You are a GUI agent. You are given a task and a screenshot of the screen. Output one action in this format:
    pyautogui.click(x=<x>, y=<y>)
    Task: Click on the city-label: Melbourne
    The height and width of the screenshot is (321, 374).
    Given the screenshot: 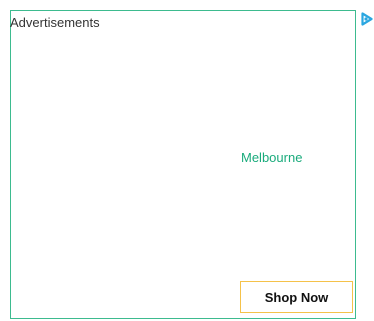 What is the action you would take?
    pyautogui.click(x=272, y=157)
    